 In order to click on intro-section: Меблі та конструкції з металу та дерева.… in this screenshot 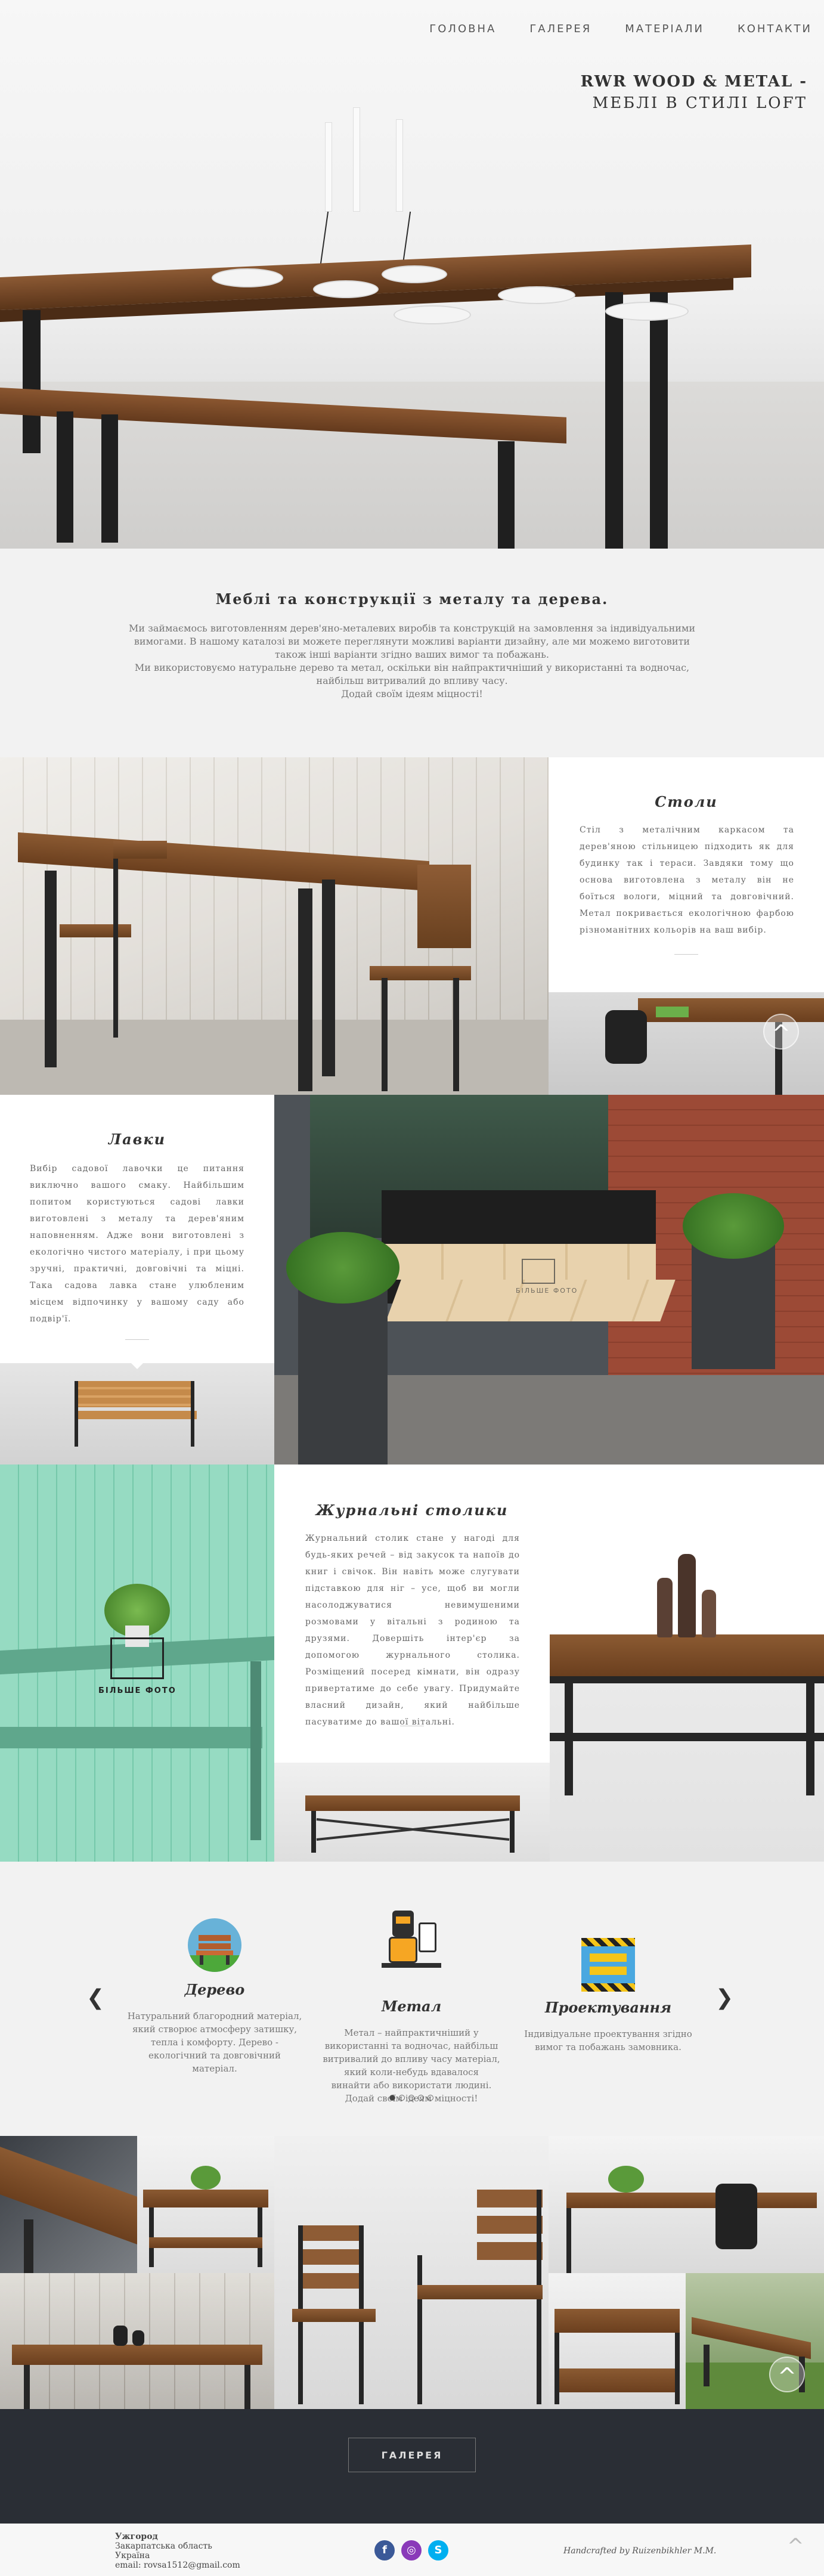, I will do `click(412, 653)`.